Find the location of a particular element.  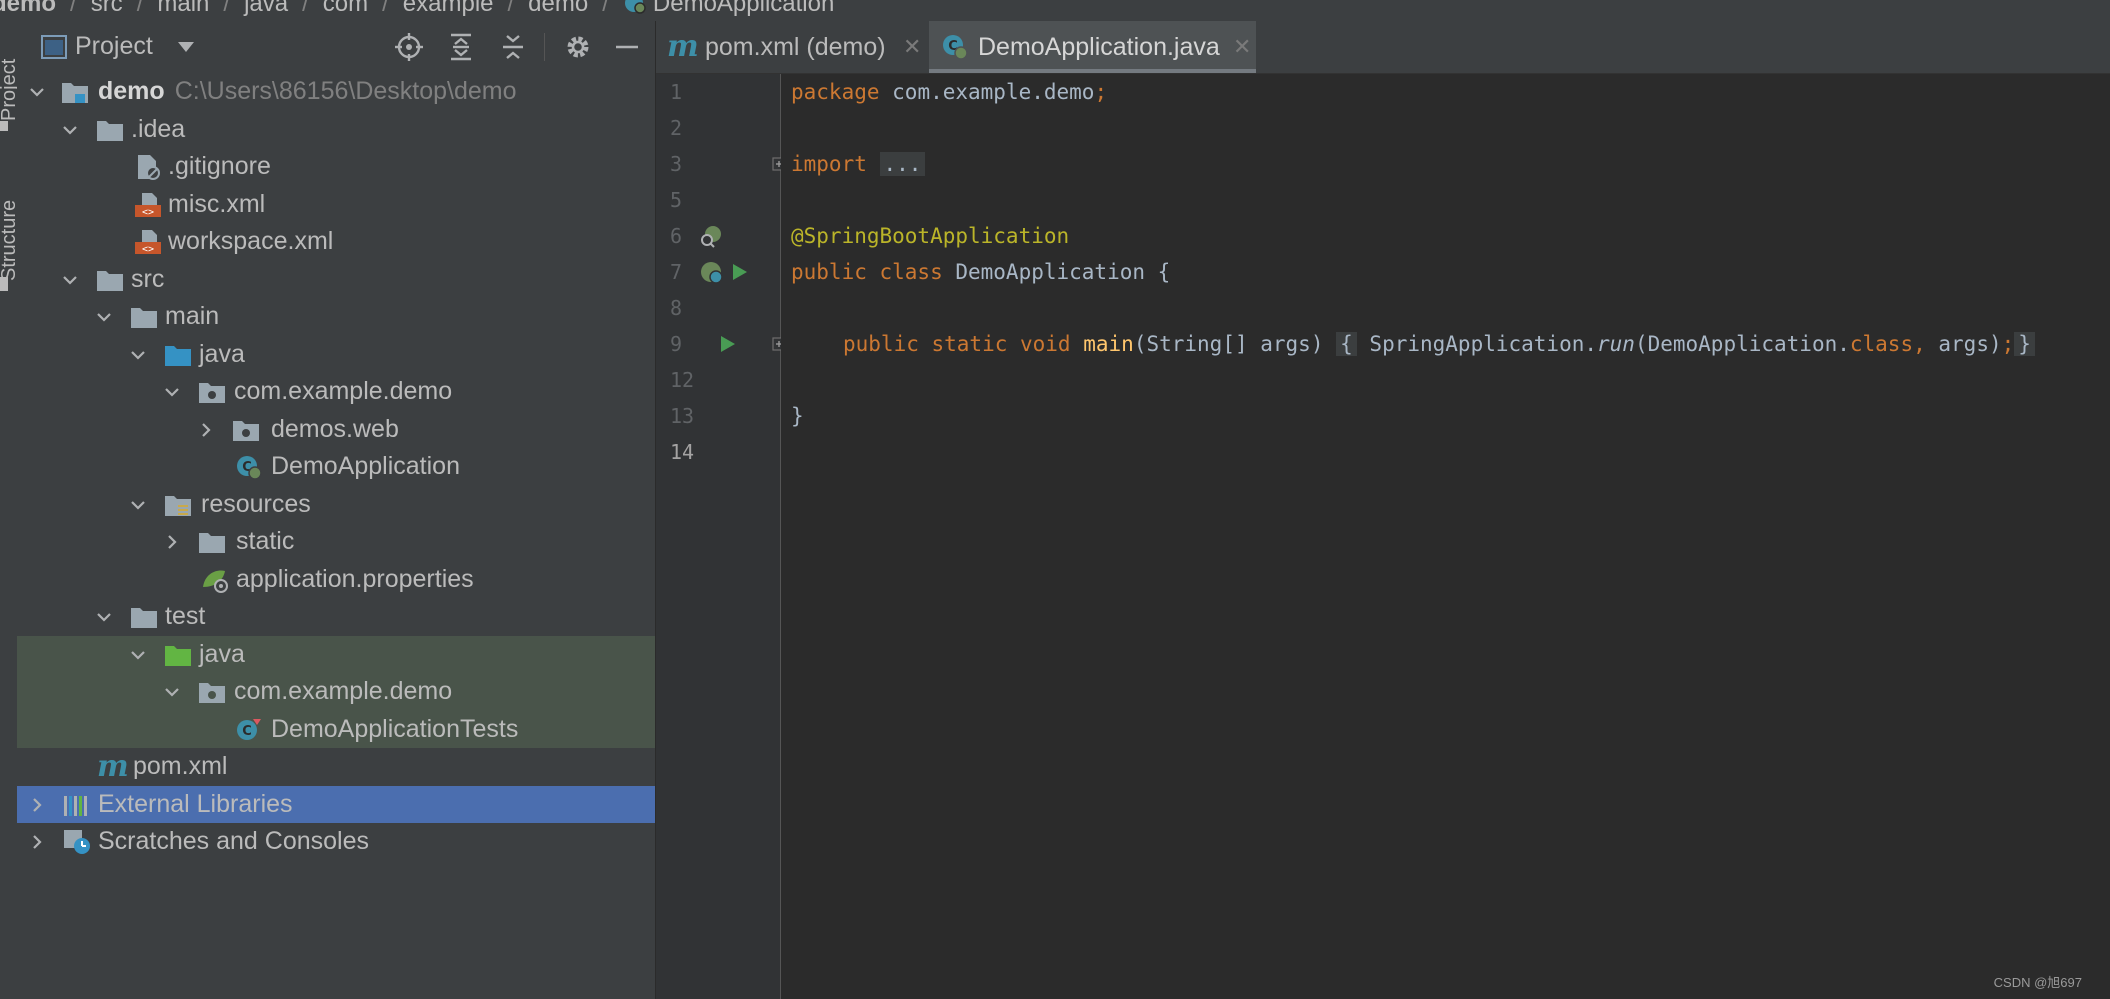

tree-item-demos-web: demos.web is located at coordinates (336, 430).